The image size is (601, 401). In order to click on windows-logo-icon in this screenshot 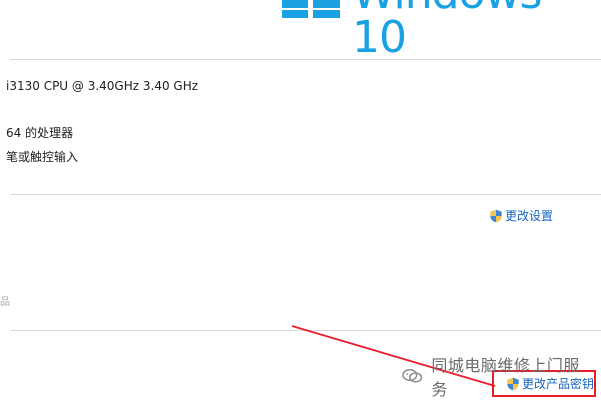, I will do `click(311, 9)`.